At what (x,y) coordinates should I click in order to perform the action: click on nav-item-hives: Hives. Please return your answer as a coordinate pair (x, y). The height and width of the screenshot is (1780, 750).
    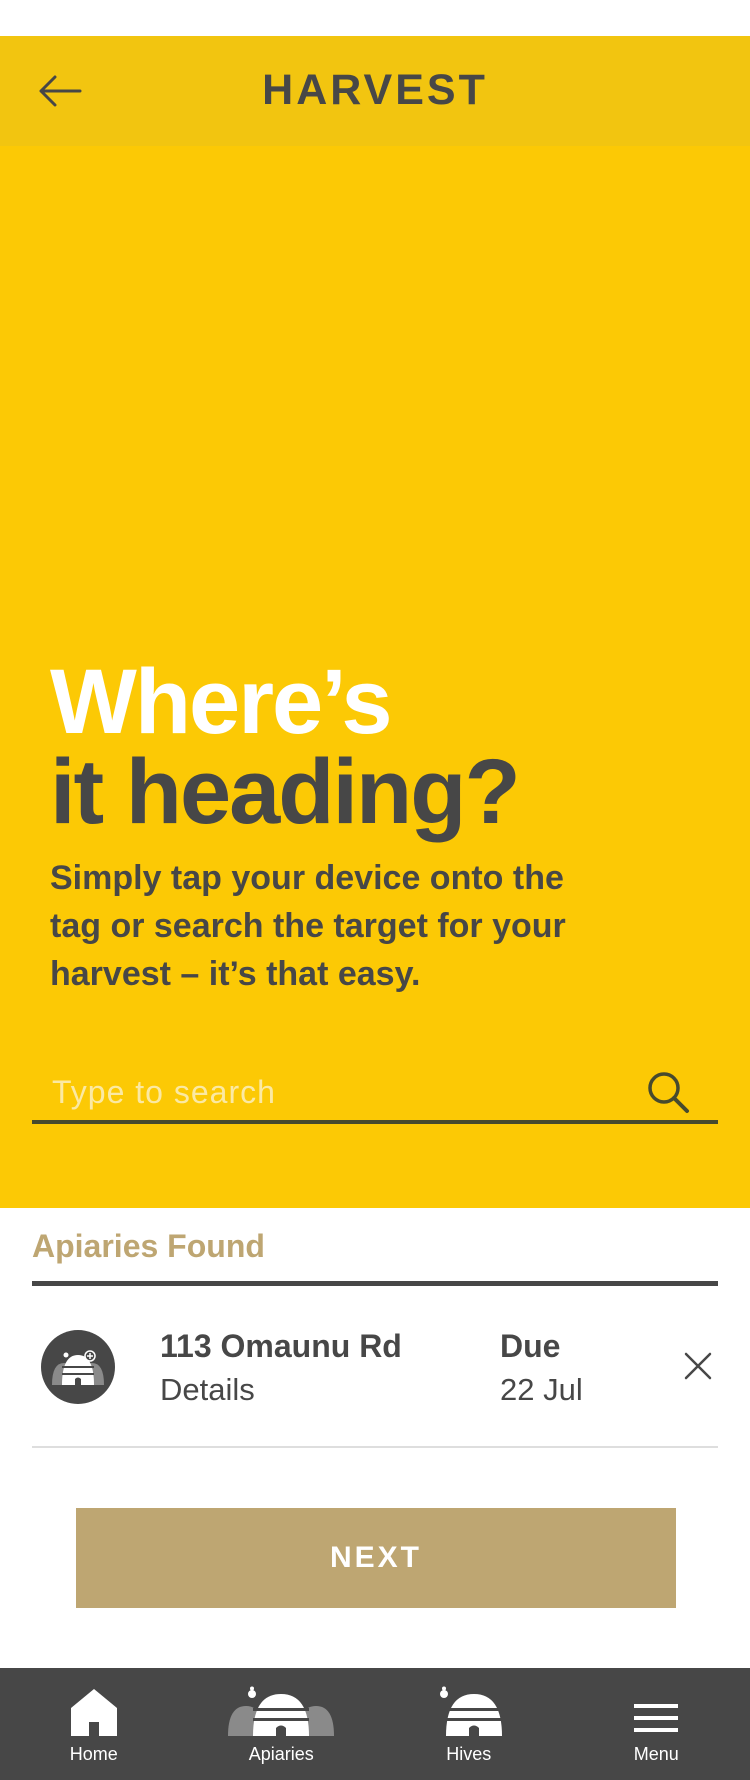
    Looking at the image, I should click on (469, 1724).